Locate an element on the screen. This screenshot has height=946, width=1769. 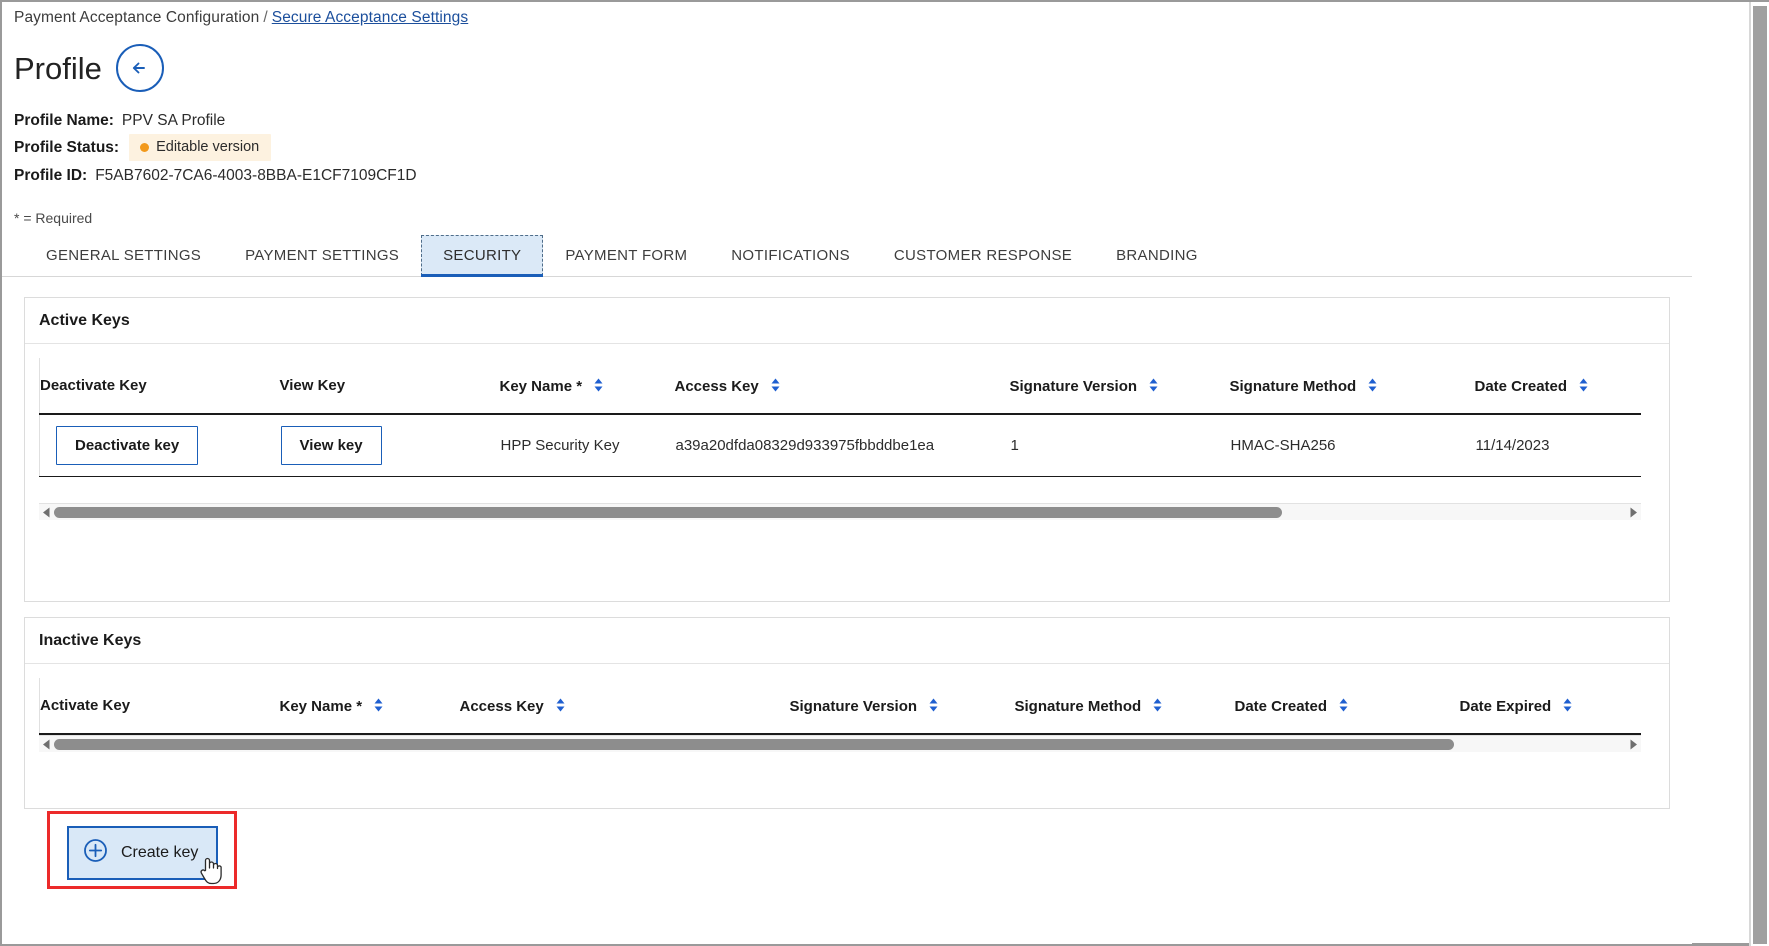
col-inactive-date-created: Date Created is located at coordinates (1347, 706).